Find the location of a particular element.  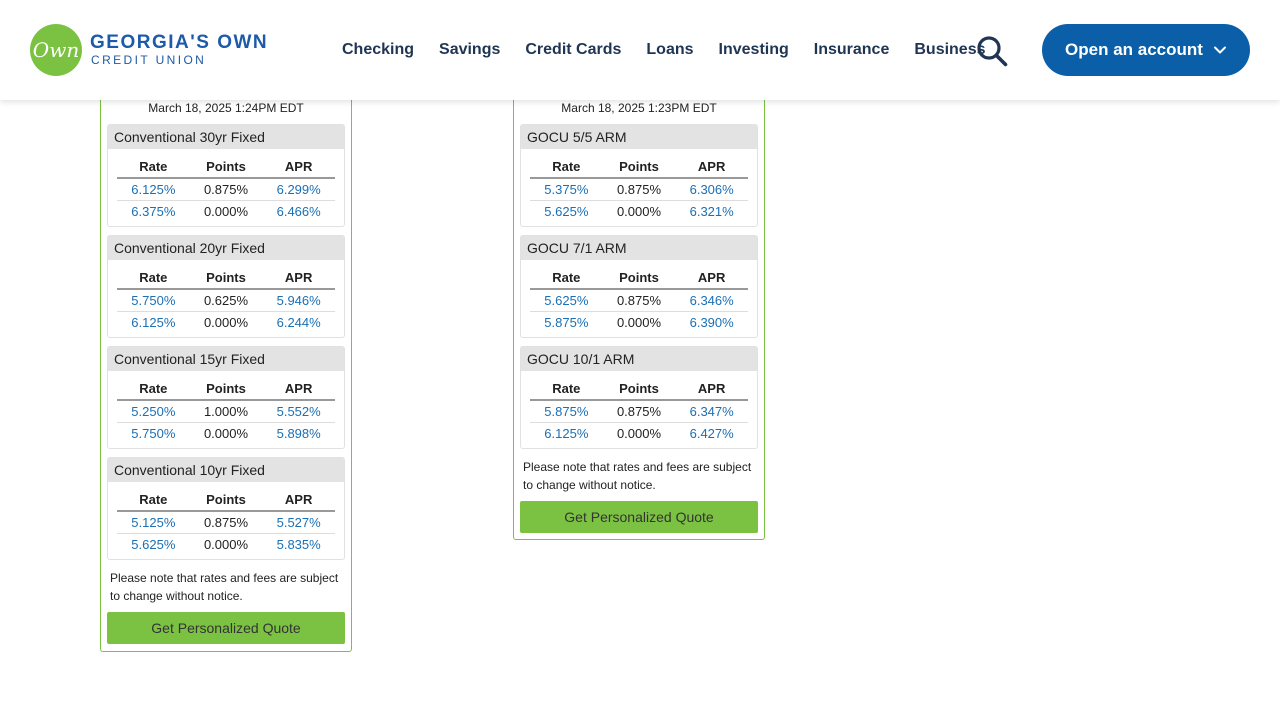

logo-text: GEORGIA'S OWN CREDIT UNION is located at coordinates (179, 50).